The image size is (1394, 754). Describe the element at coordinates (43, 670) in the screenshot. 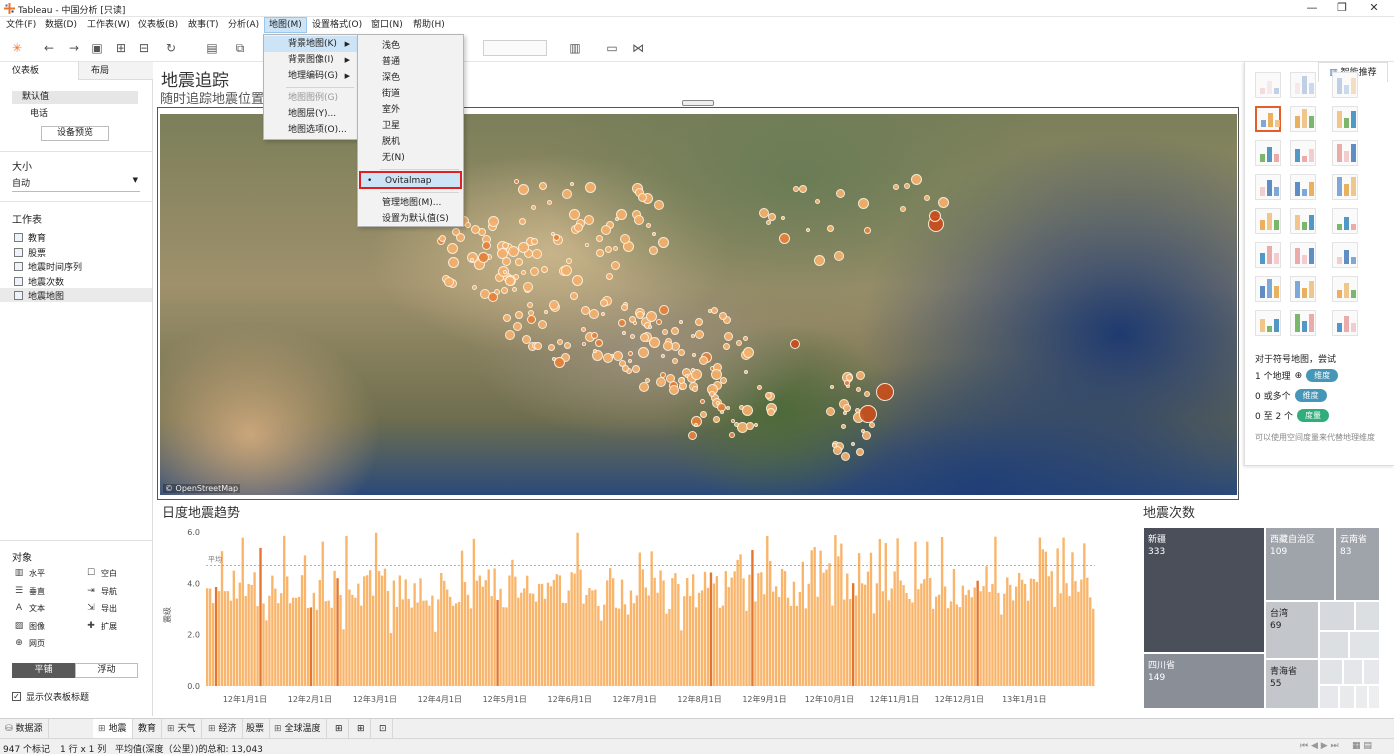

I see `tiled-button: 平铺` at that location.